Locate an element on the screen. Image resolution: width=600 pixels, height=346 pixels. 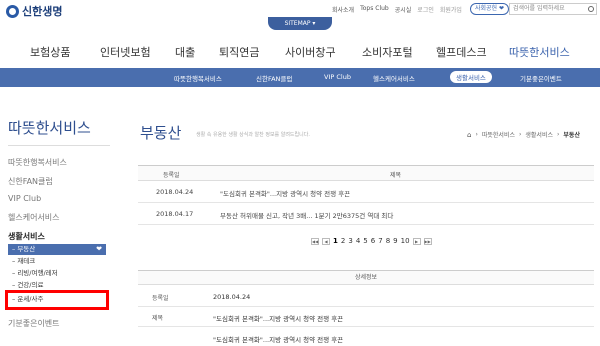
logo-text: 신한생명 is located at coordinates (42, 11).